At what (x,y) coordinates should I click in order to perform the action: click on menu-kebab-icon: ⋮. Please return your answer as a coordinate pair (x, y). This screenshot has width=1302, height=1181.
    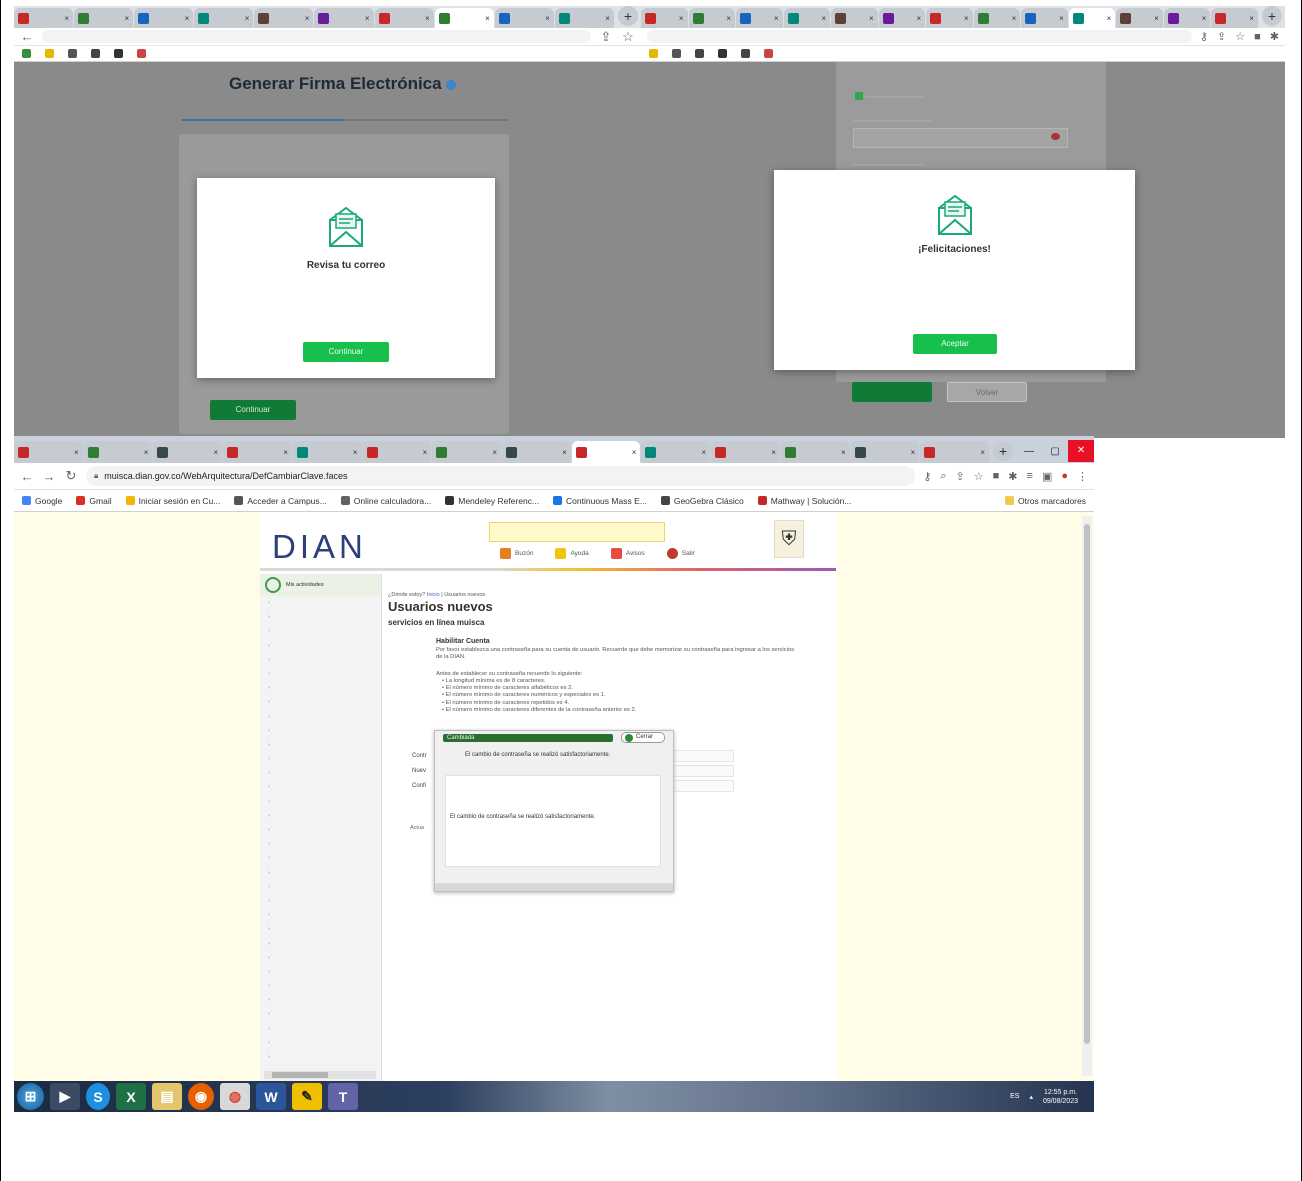
    Looking at the image, I should click on (1082, 476).